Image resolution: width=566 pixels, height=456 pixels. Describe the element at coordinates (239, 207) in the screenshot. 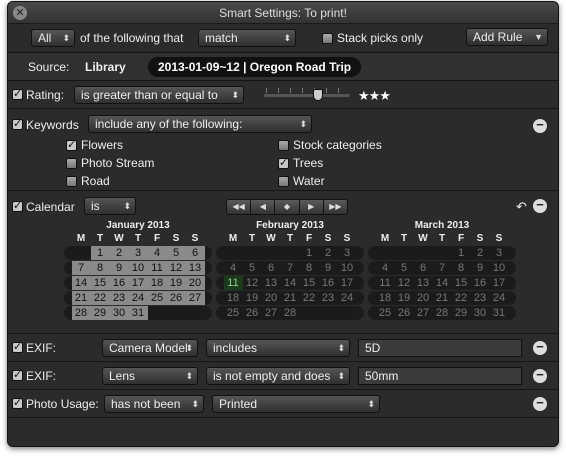

I see `rewind-icon: ◀◀` at that location.